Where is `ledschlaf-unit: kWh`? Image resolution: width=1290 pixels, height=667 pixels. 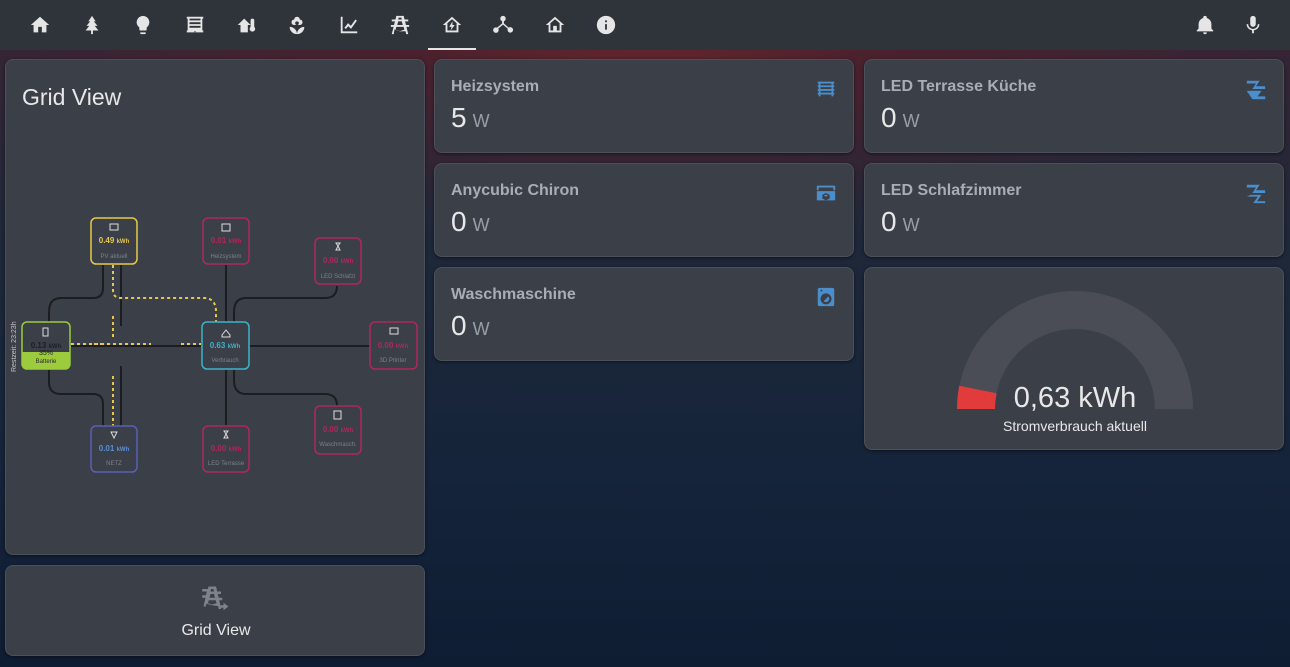
ledschlaf-unit: kWh is located at coordinates (347, 262).